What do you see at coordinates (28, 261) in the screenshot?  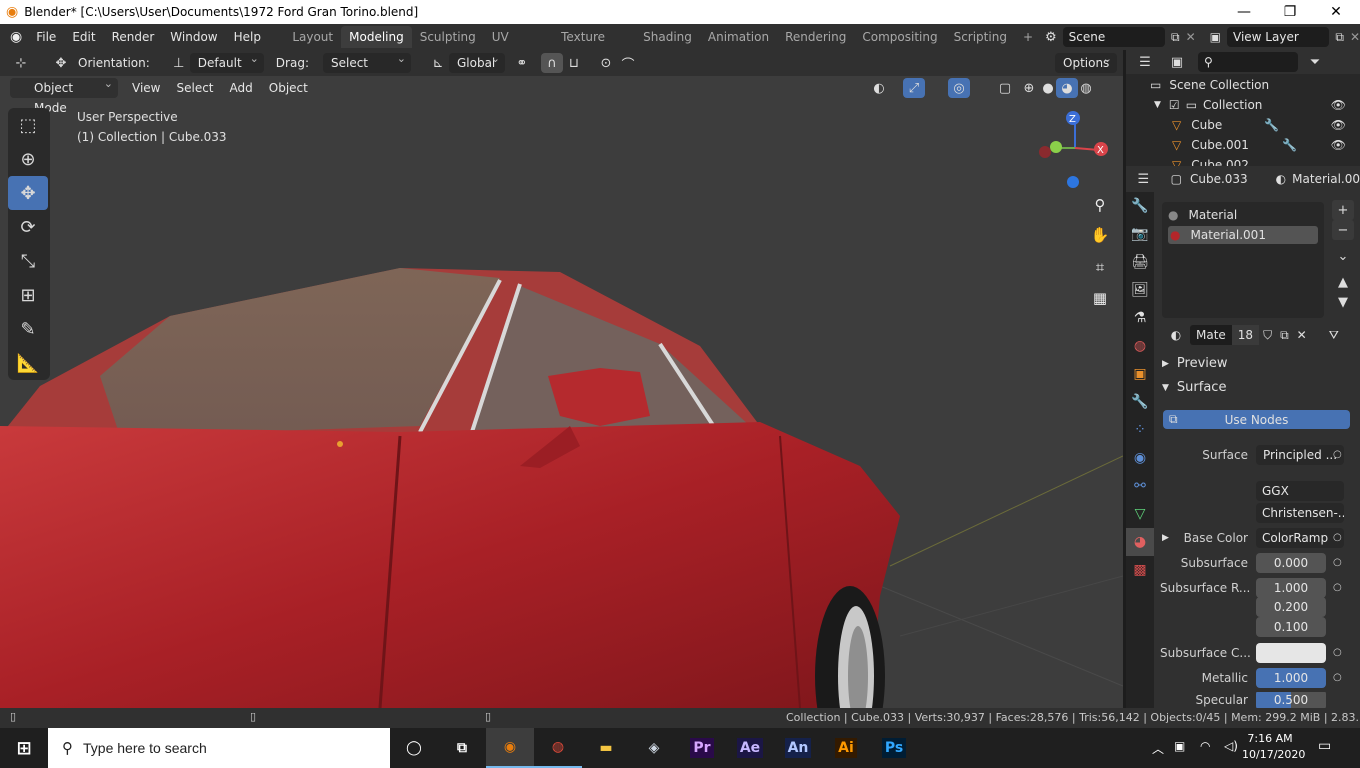 I see `scale-tool-icon: ⤡` at bounding box center [28, 261].